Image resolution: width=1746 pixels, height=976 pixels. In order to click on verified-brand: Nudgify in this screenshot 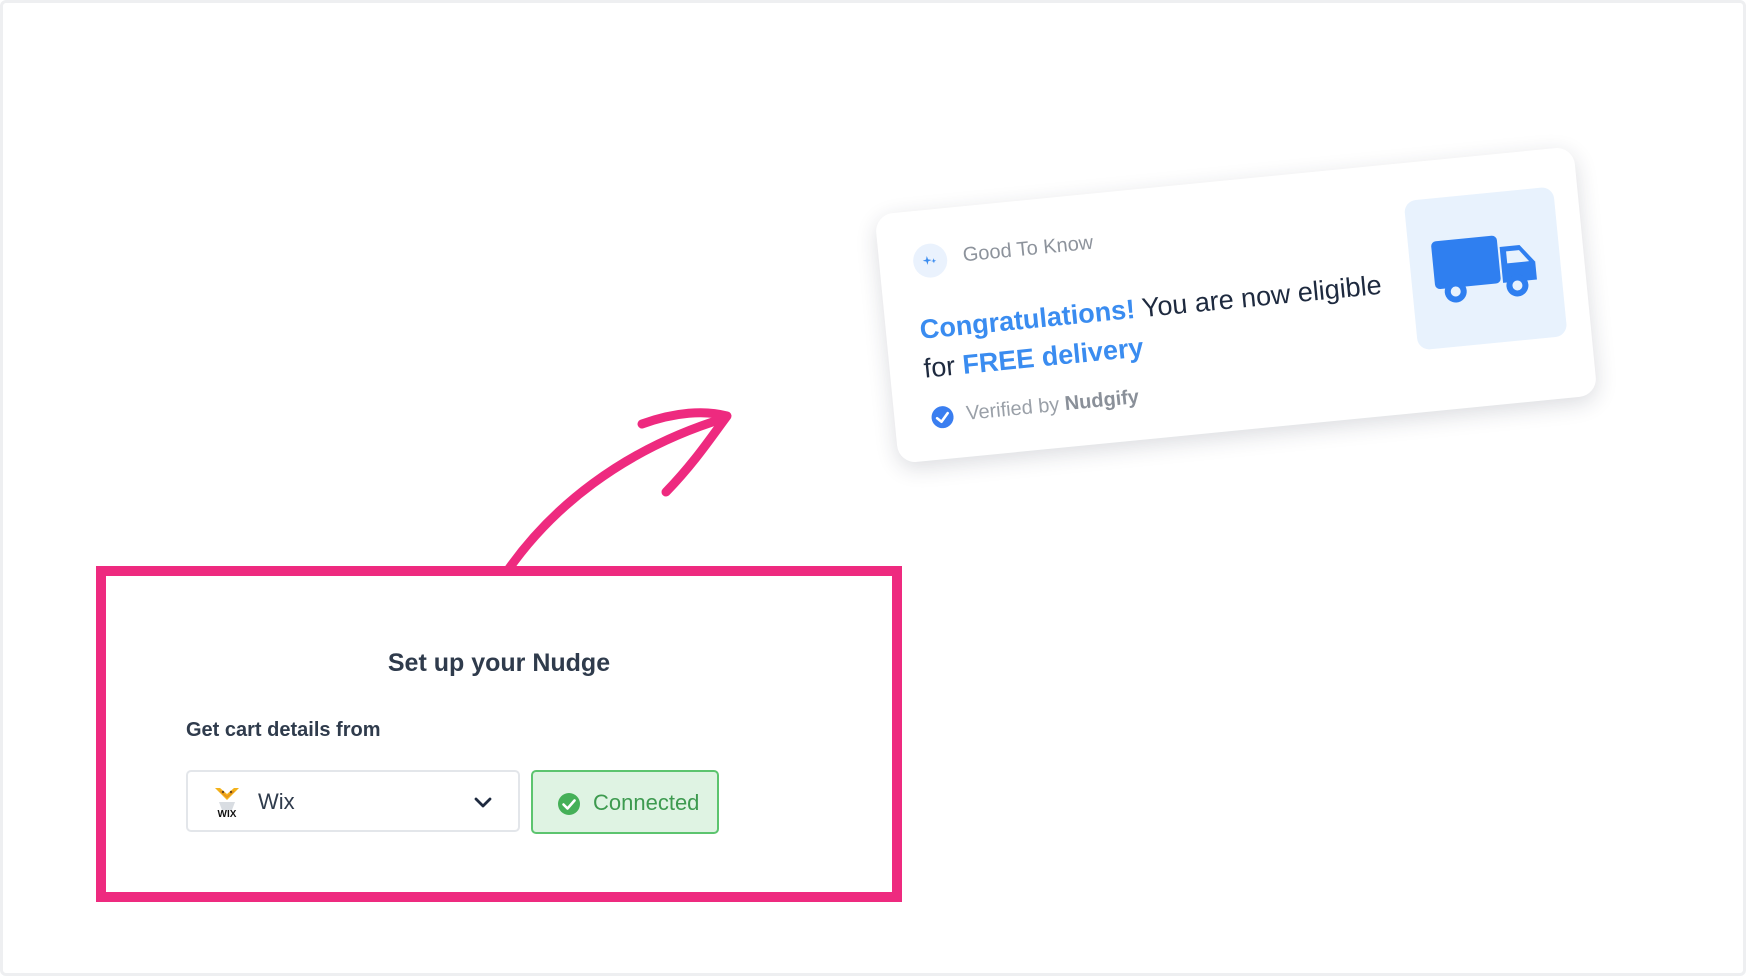, I will do `click(1101, 400)`.